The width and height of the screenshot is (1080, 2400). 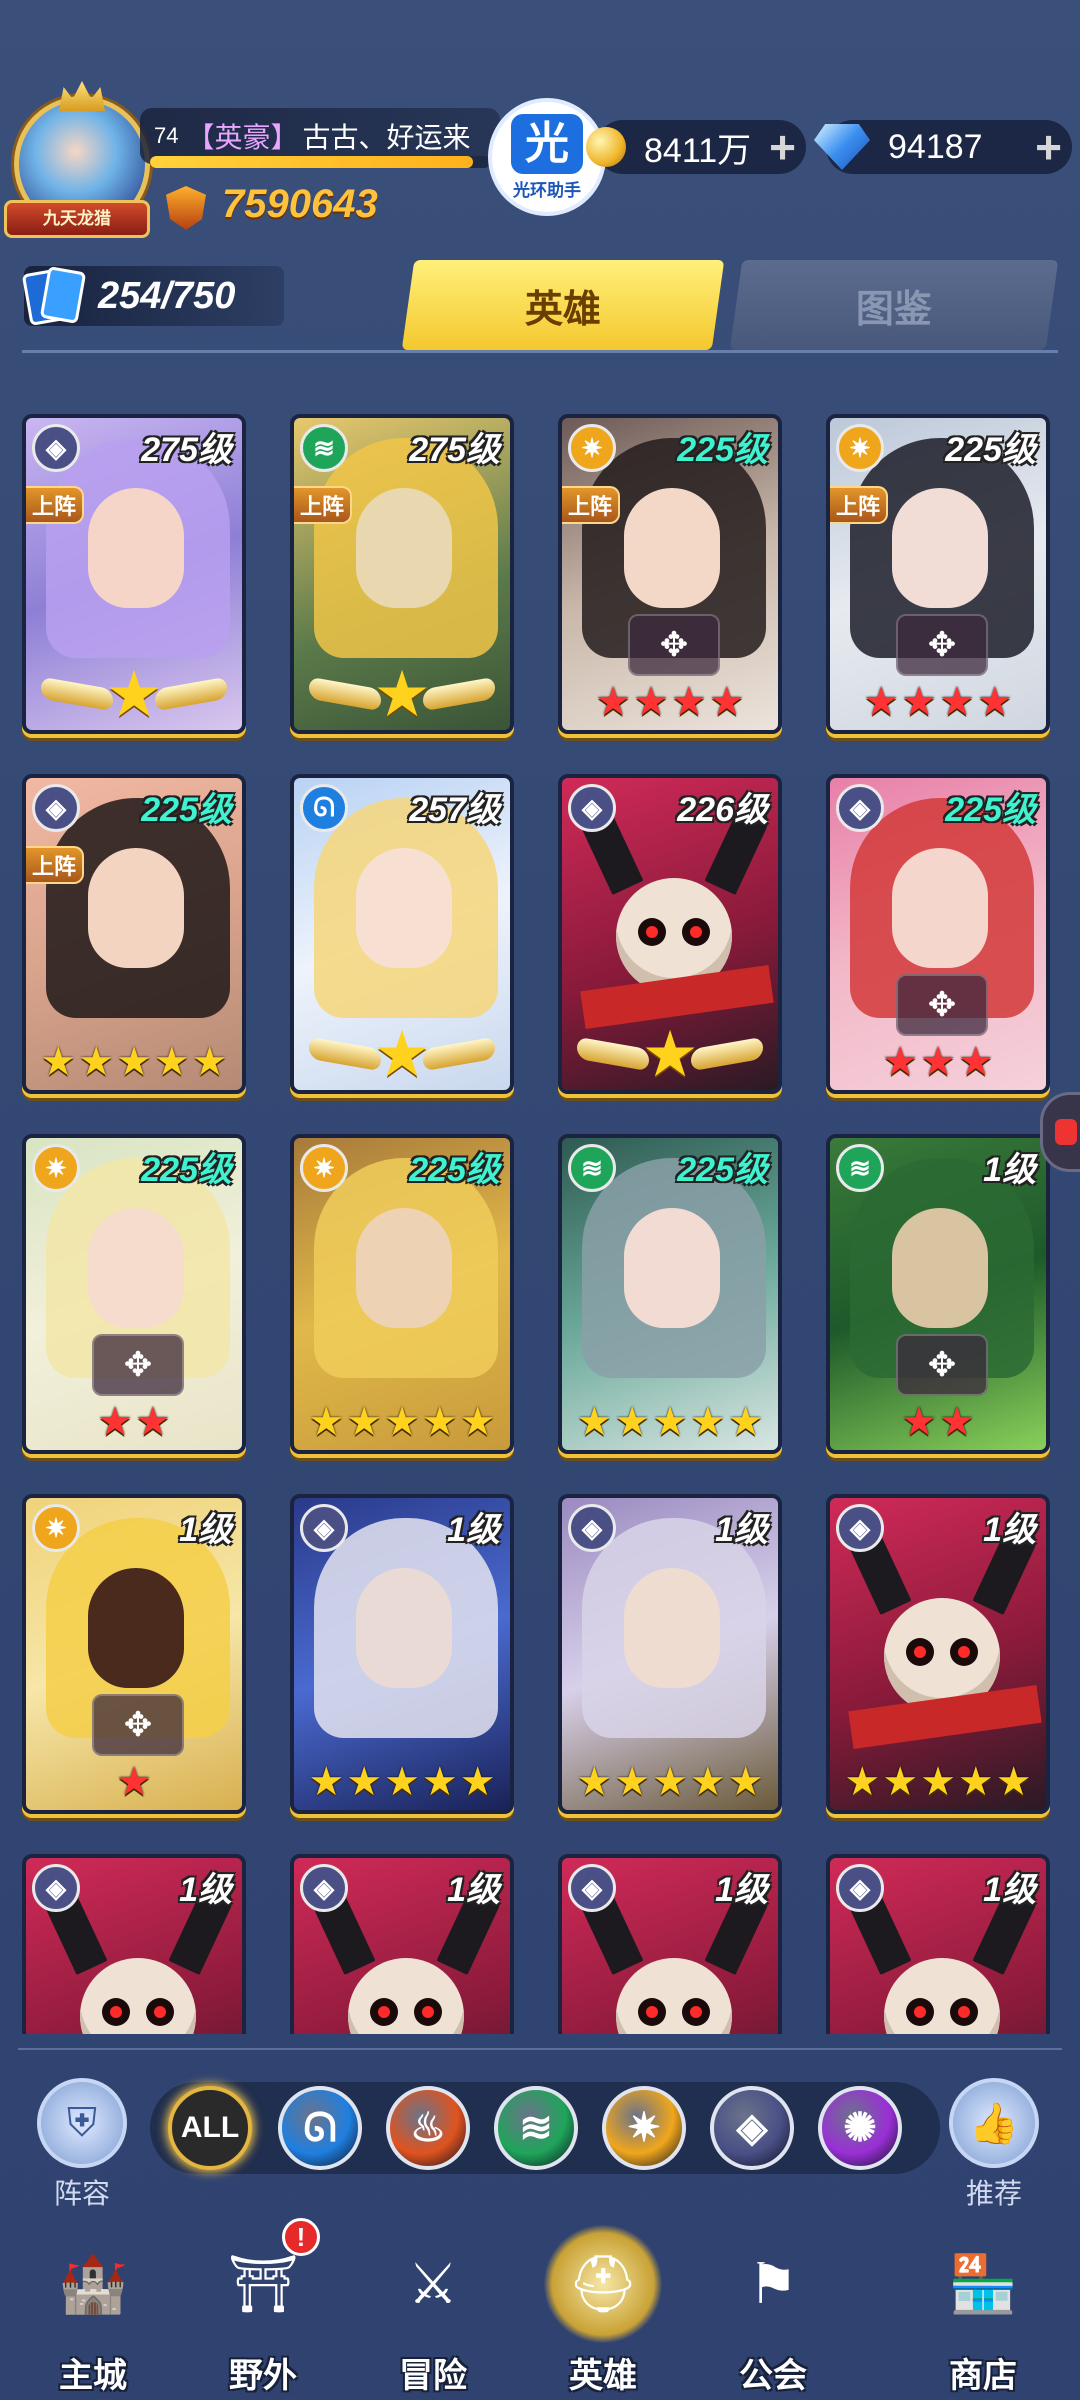 What do you see at coordinates (56, 1168) in the screenshot?
I see `light-element-icon: ✷` at bounding box center [56, 1168].